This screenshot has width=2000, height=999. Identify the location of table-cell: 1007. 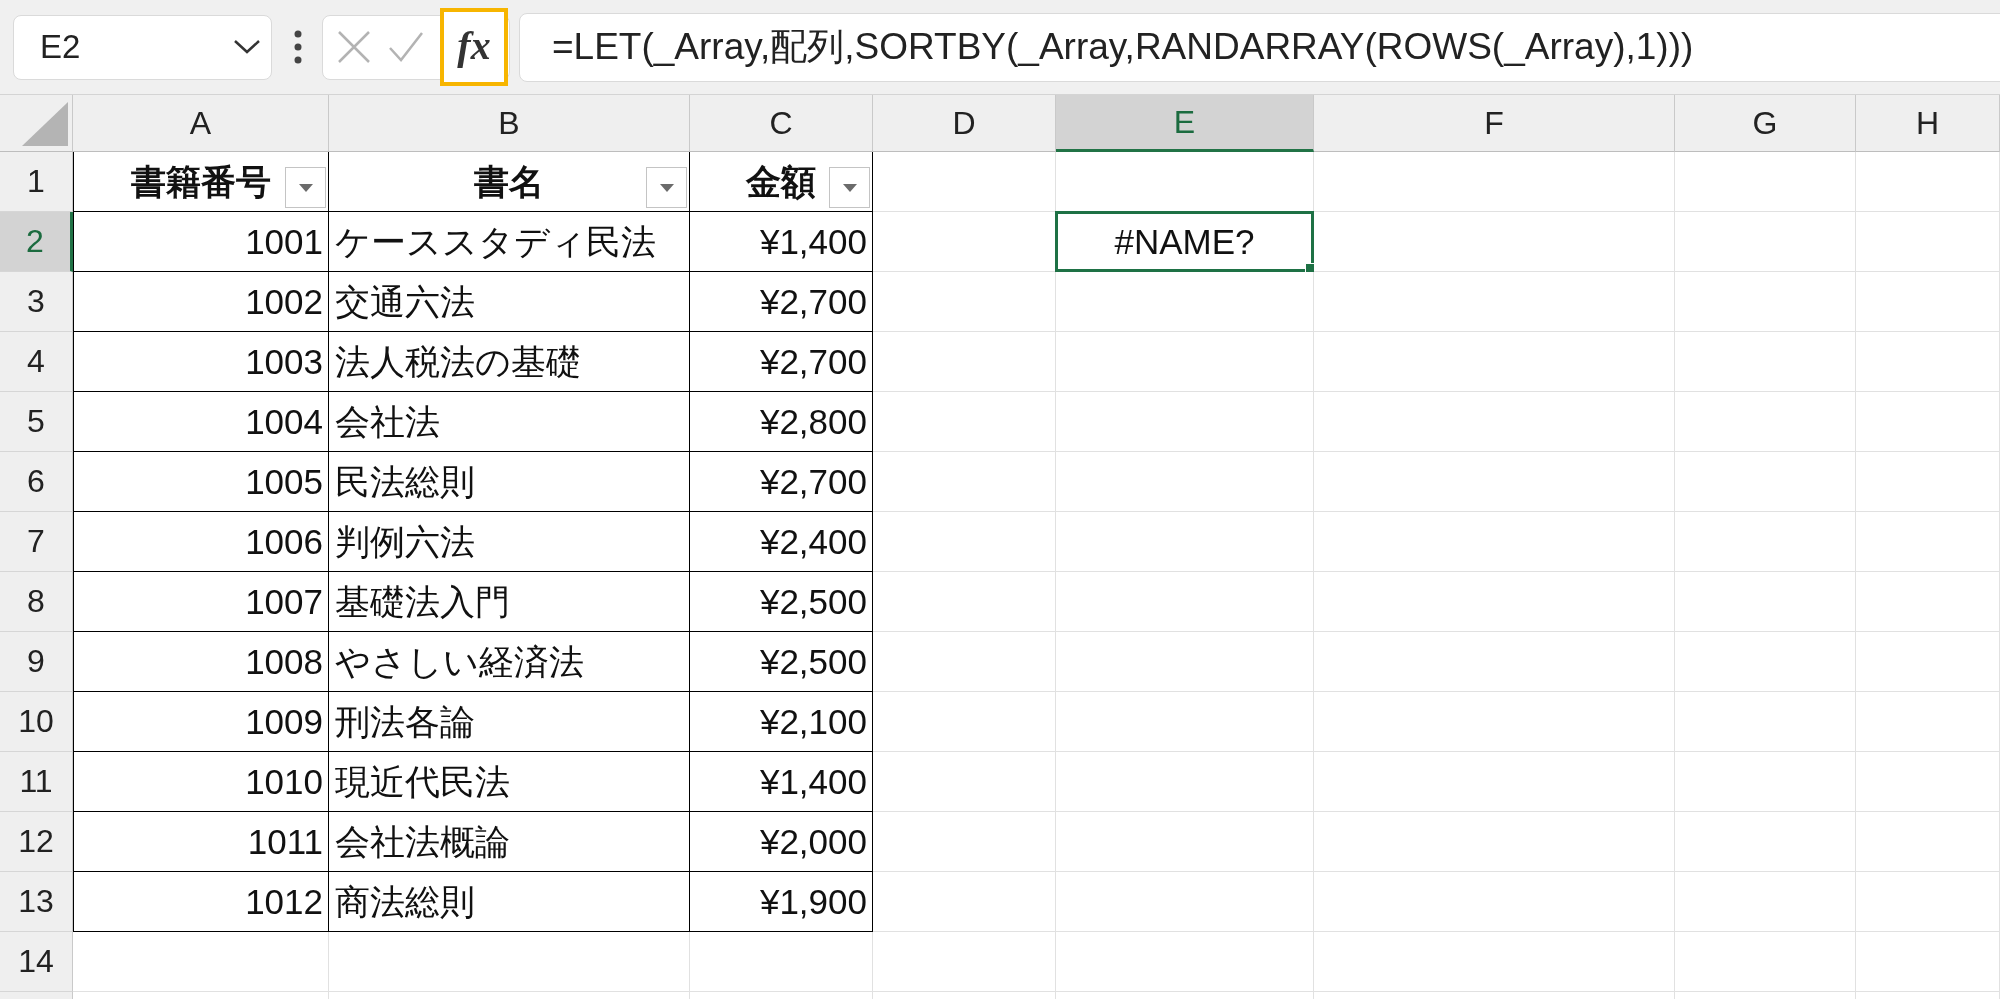
(201, 602).